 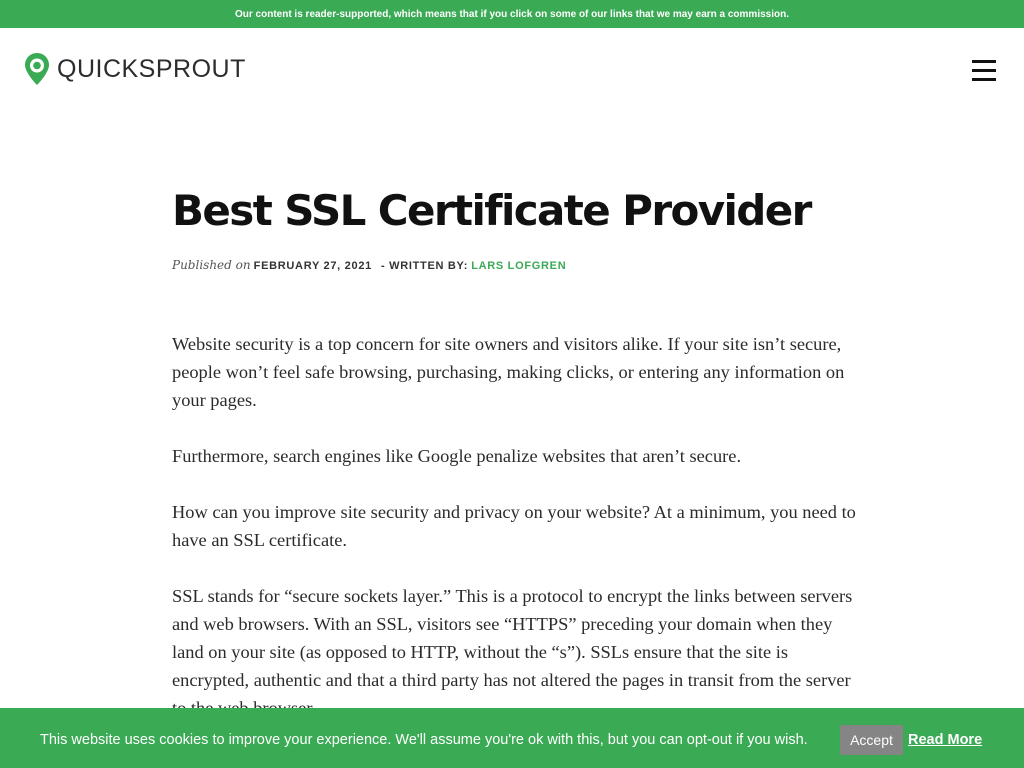 I want to click on written-by-label: - WRITTEN BY:, so click(x=425, y=266).